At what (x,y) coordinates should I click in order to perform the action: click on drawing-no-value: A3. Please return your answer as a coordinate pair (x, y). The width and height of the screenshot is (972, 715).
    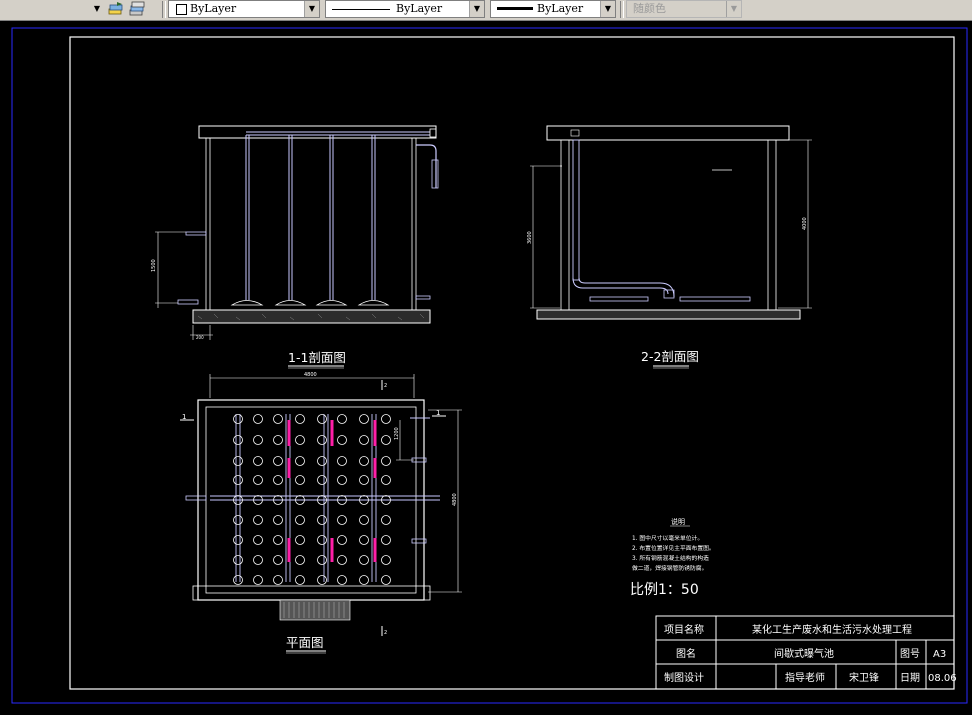
    Looking at the image, I should click on (939, 654).